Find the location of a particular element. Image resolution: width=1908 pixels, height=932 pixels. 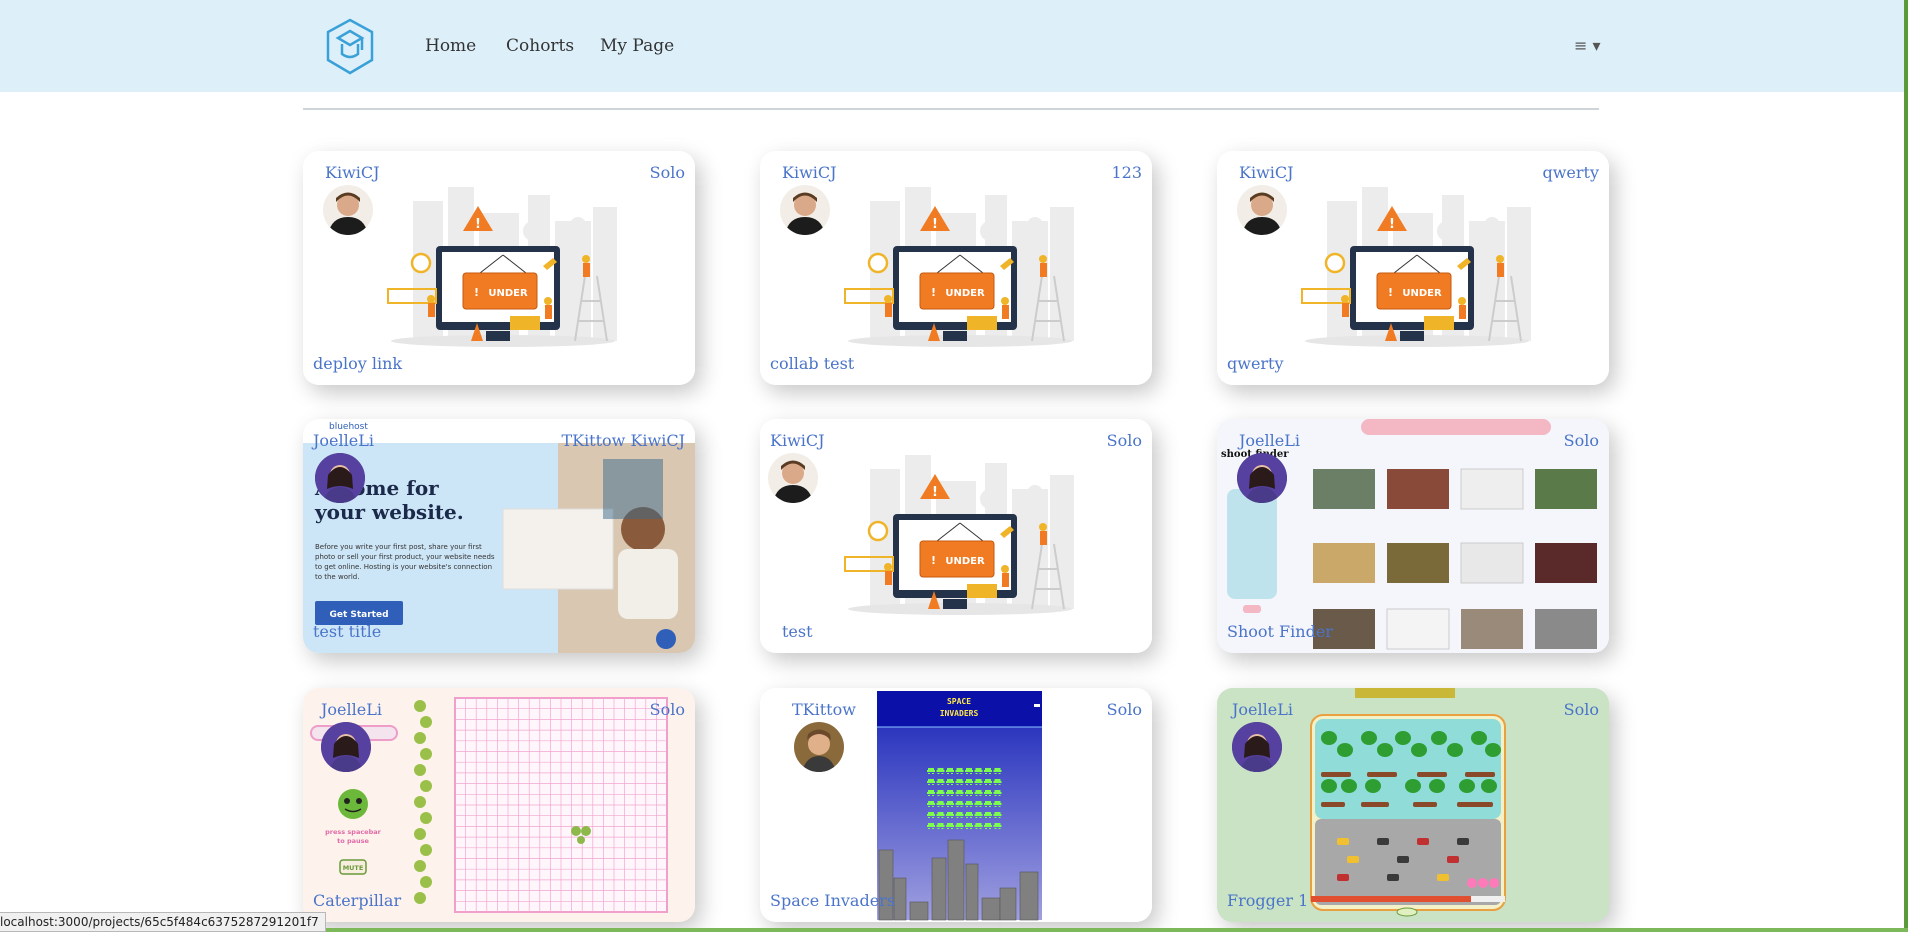

project-thumbnail: press spacebar to pause MUTE is located at coordinates (499, 805).